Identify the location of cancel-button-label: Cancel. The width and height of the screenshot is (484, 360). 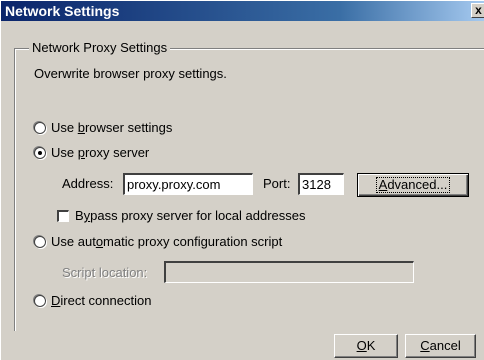
(440, 345).